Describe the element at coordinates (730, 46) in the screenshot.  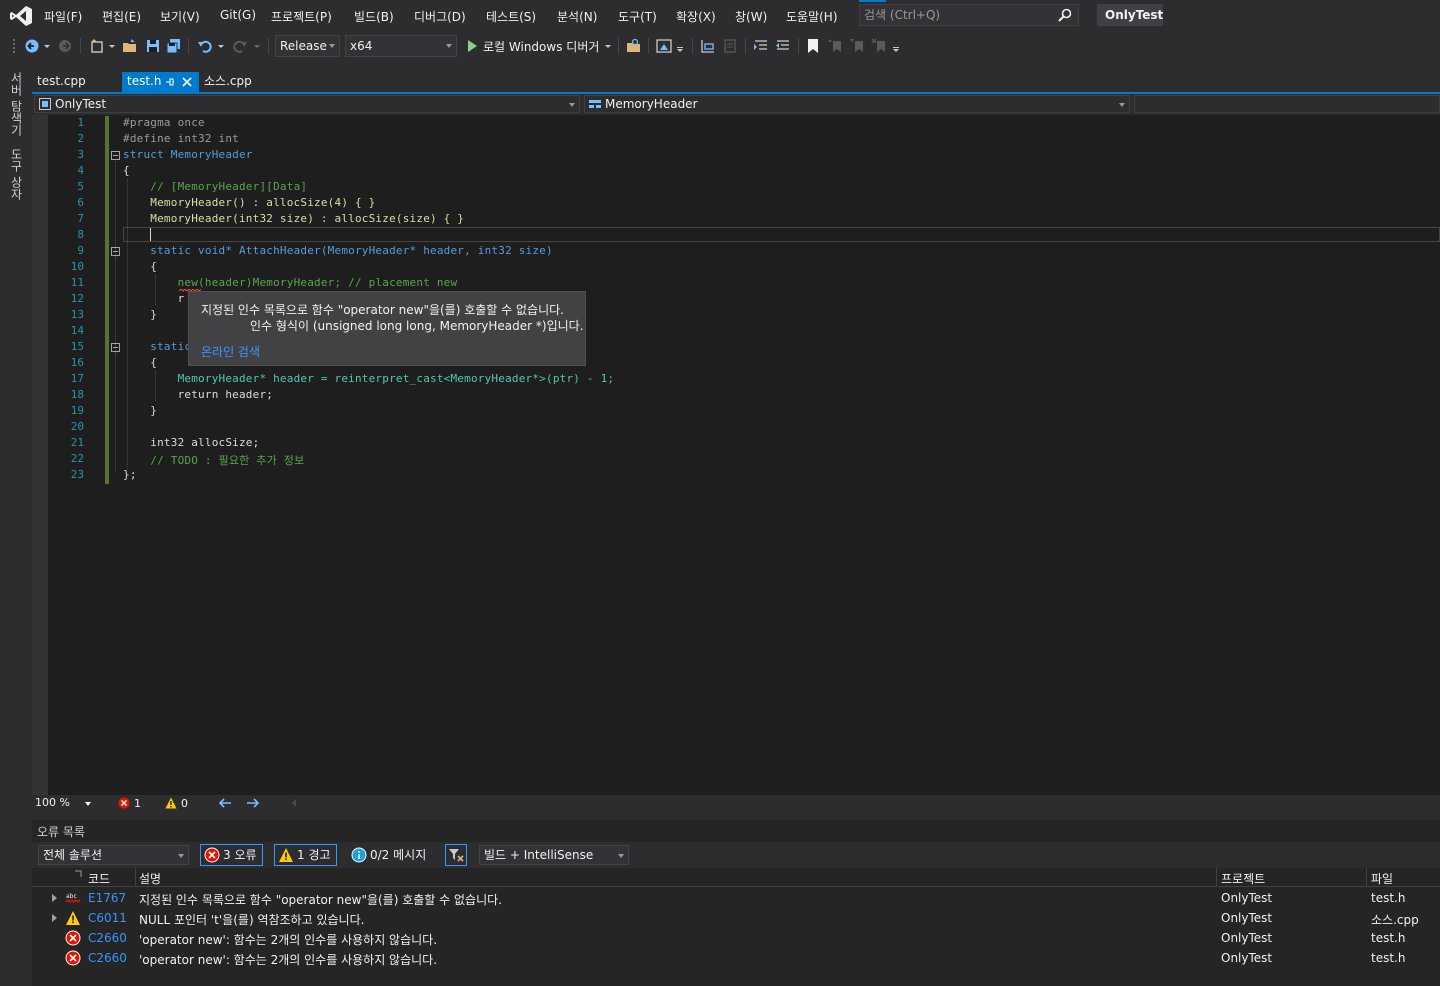
I see `disabled-tool-icon` at that location.